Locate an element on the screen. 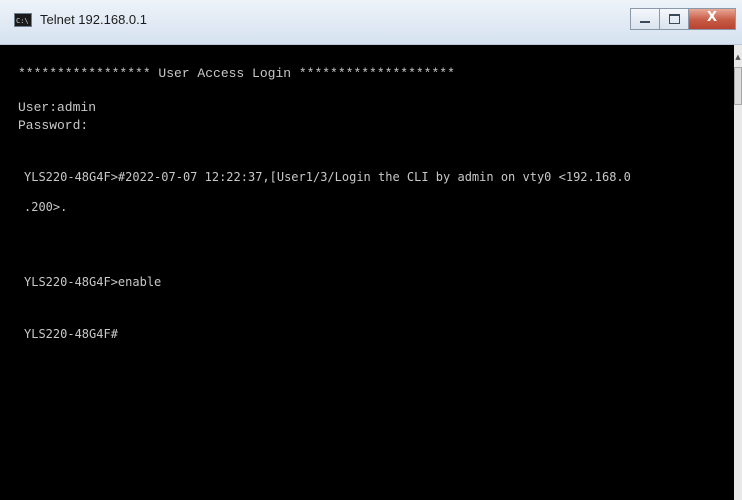  close-icon: X is located at coordinates (712, 17).